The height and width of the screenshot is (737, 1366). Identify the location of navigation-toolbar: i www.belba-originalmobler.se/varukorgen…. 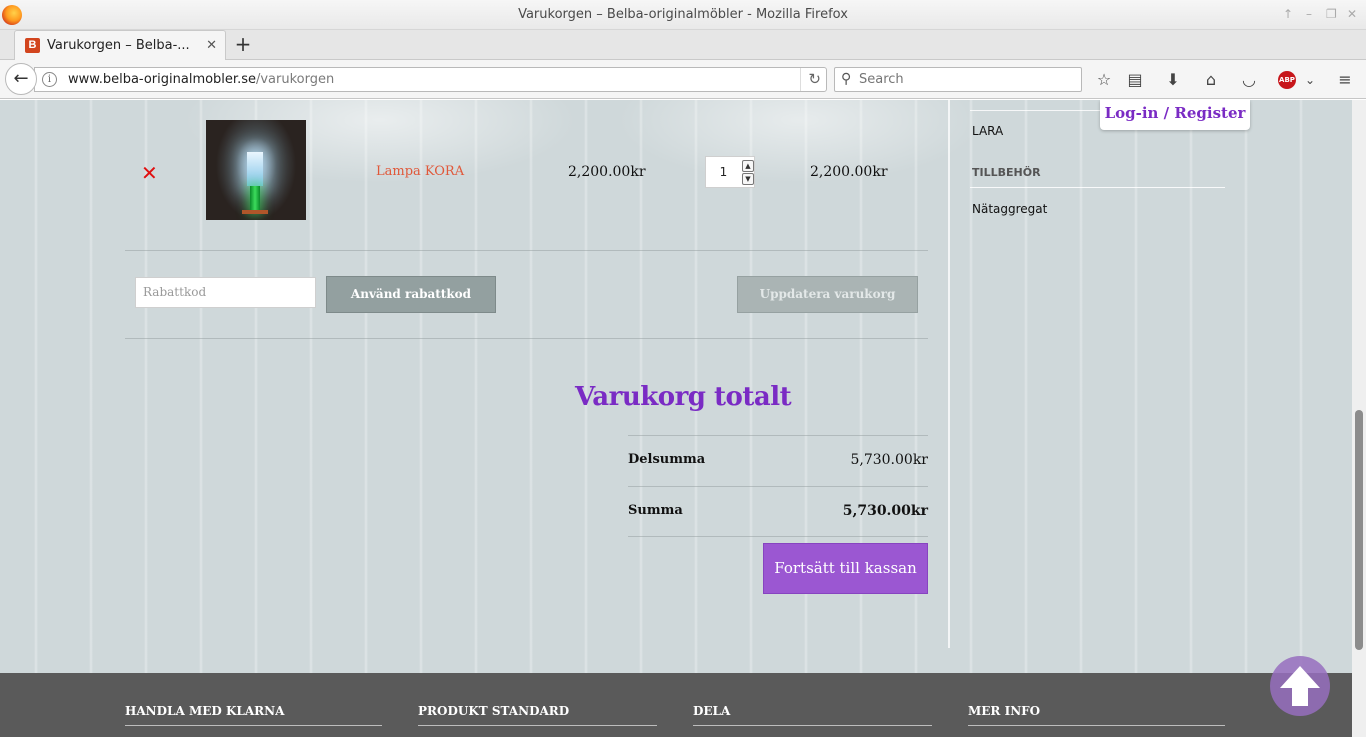
(683, 79).